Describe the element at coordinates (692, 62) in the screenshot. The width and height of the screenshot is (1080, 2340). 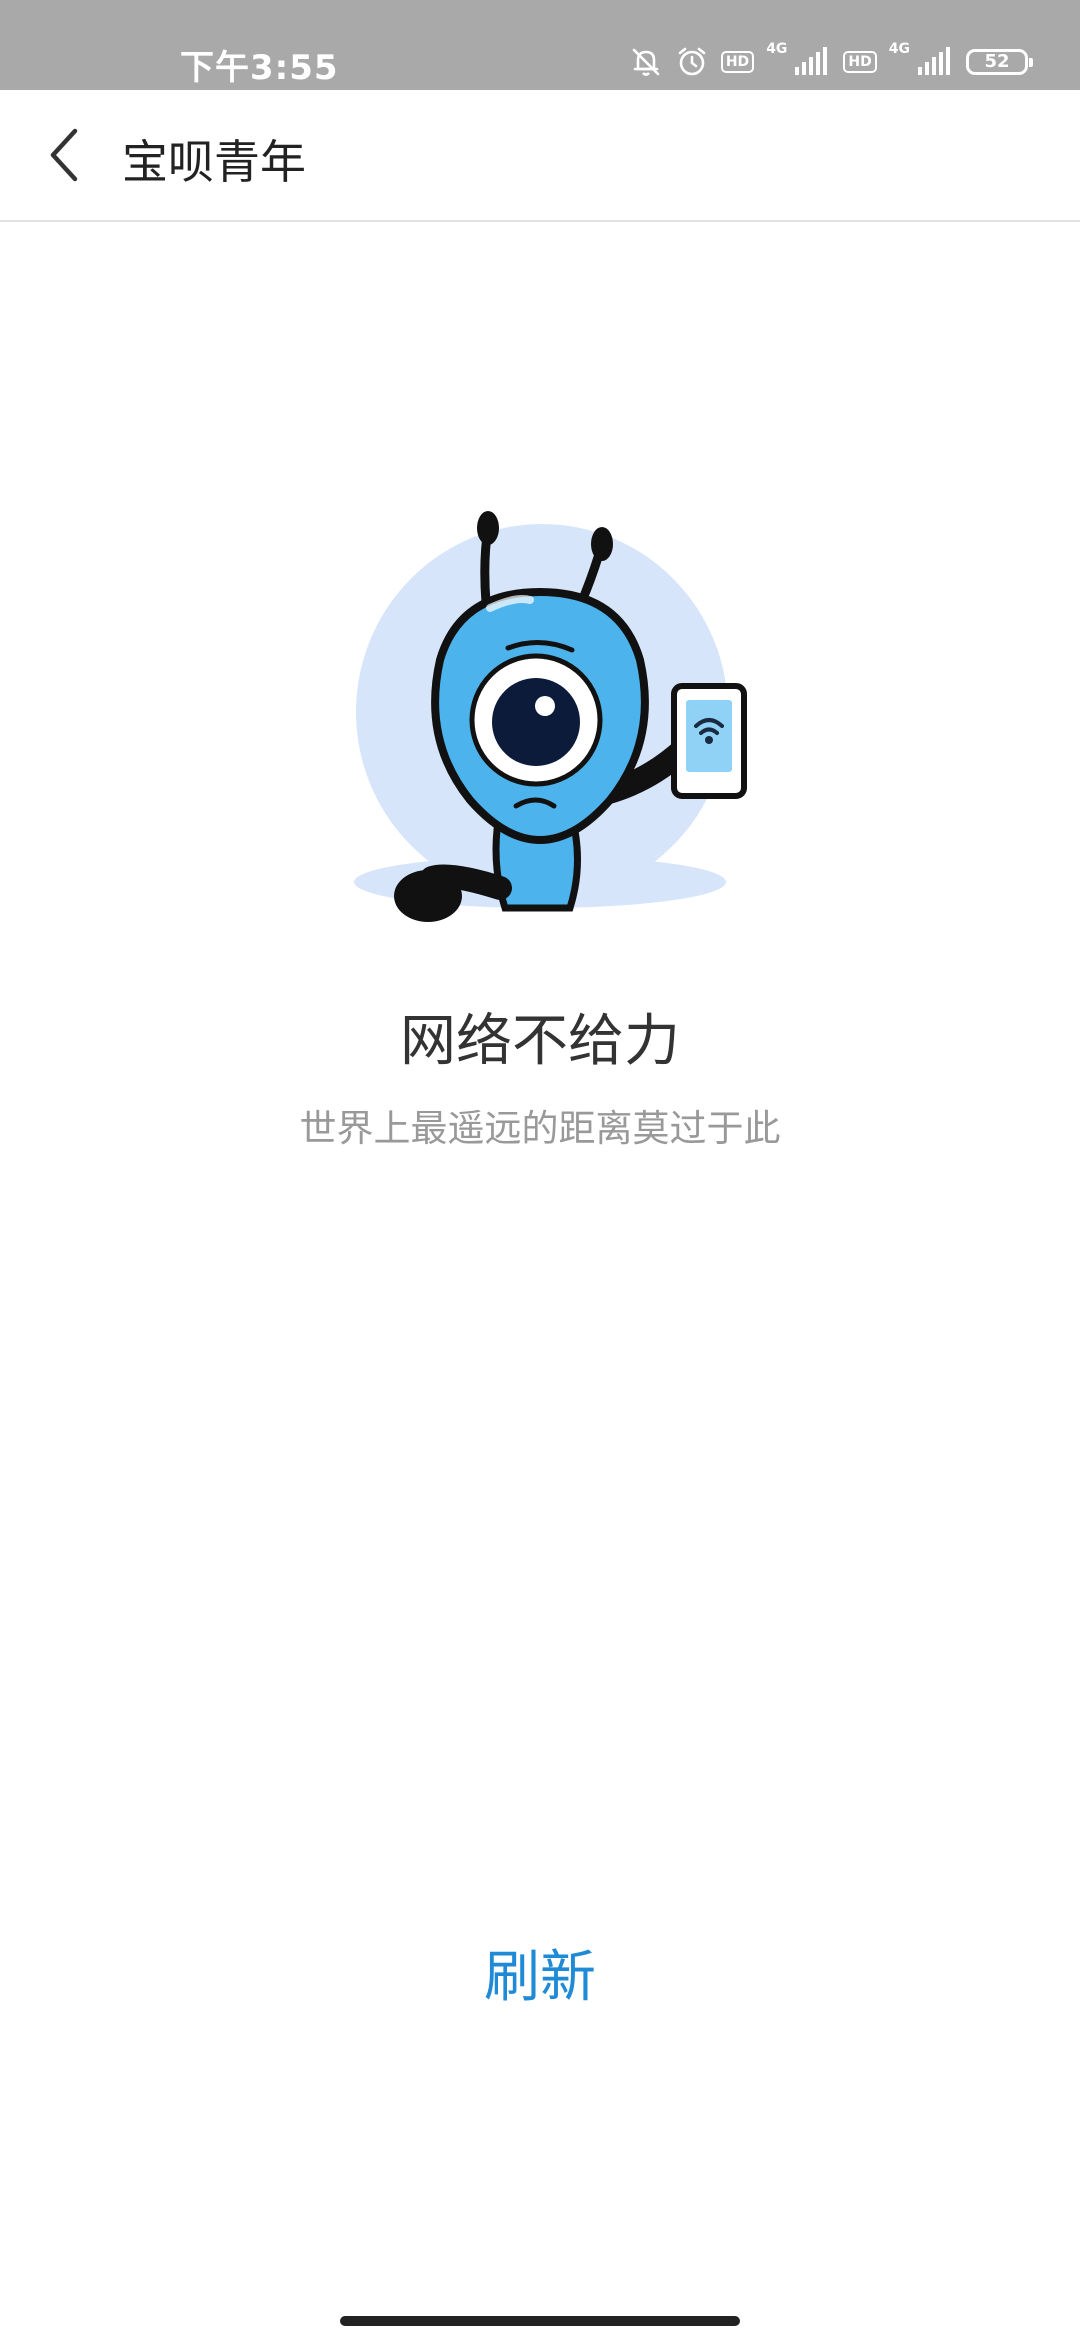
I see `alarm-icon` at that location.